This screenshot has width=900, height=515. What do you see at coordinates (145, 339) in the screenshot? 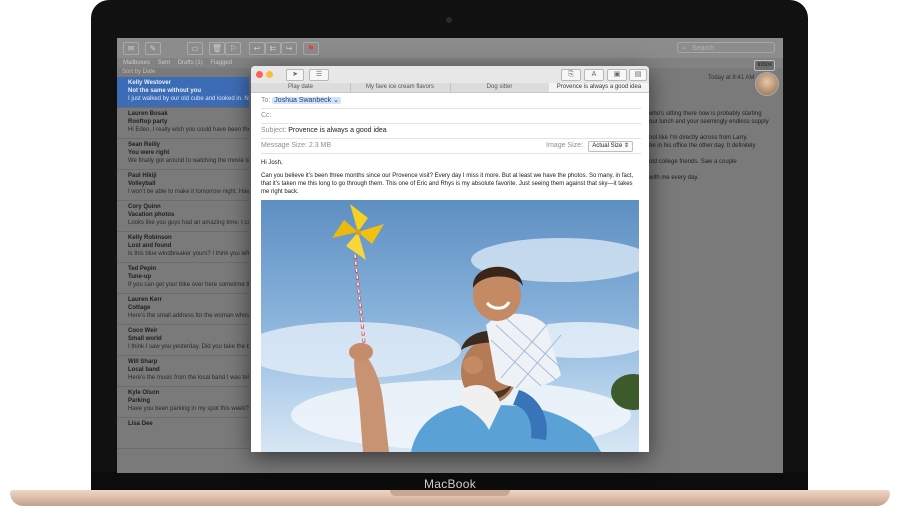
I see `message-subject: Small world` at bounding box center [145, 339].